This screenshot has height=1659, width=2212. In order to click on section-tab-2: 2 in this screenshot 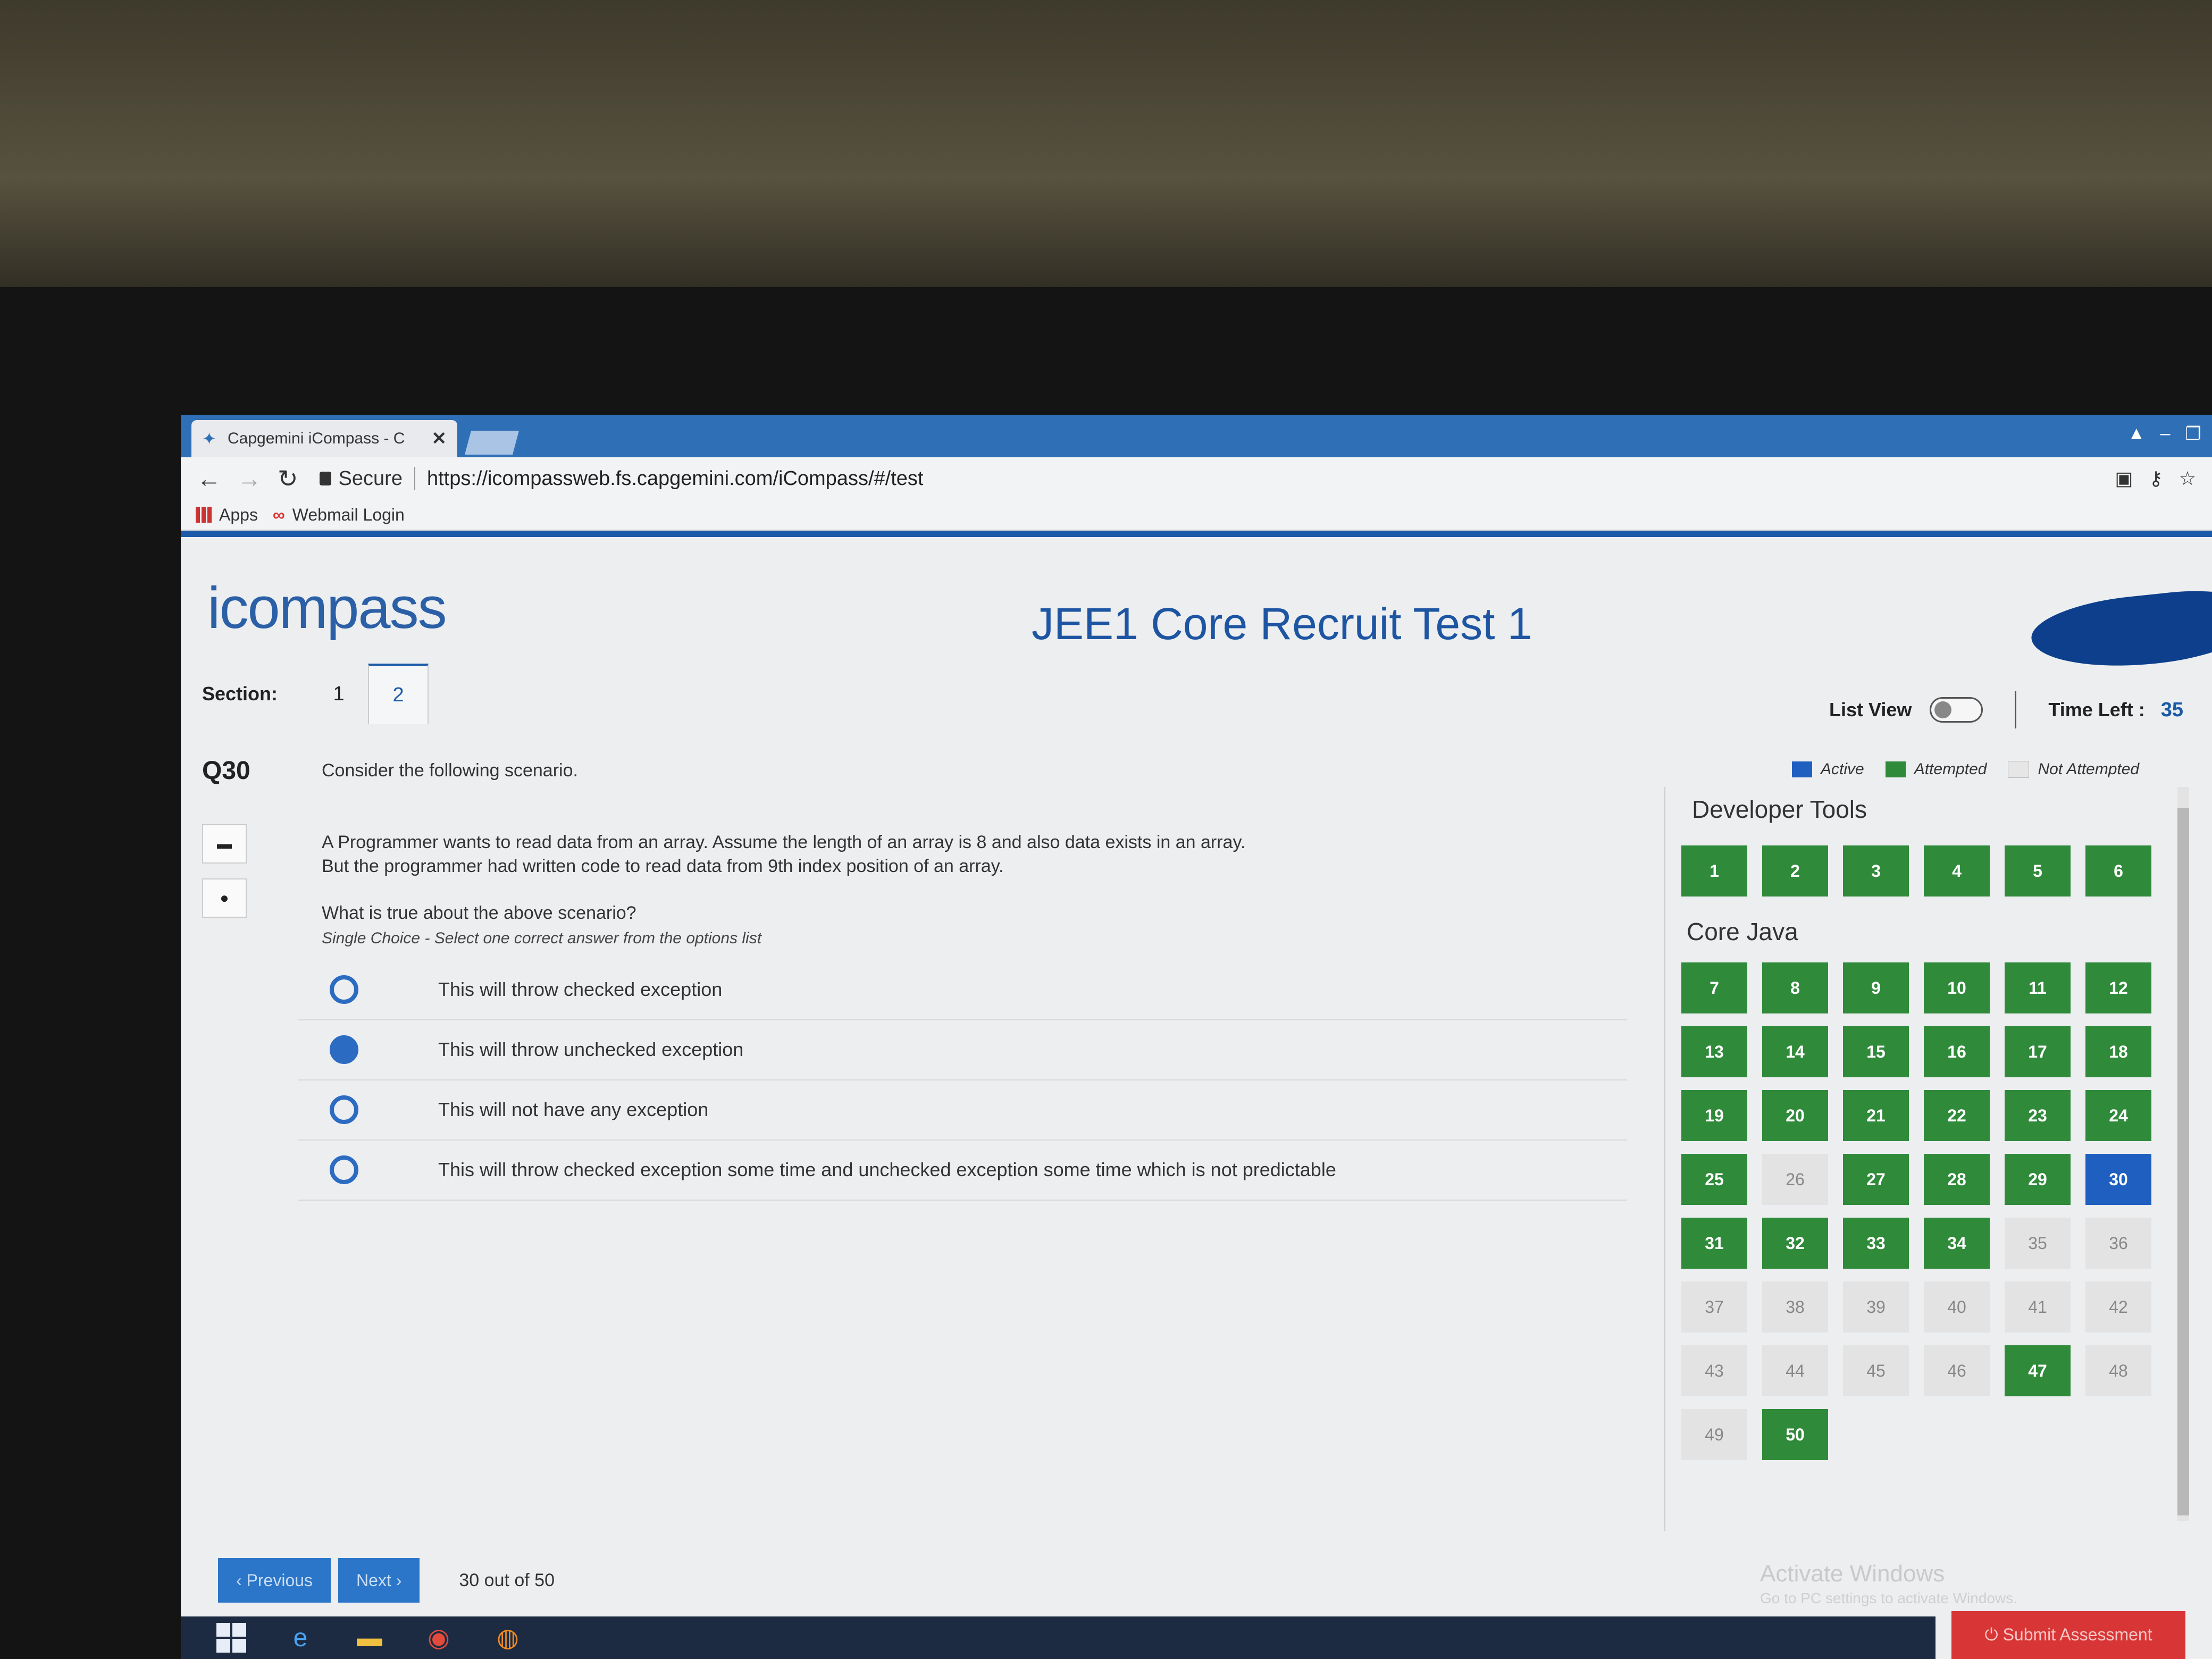, I will do `click(398, 694)`.